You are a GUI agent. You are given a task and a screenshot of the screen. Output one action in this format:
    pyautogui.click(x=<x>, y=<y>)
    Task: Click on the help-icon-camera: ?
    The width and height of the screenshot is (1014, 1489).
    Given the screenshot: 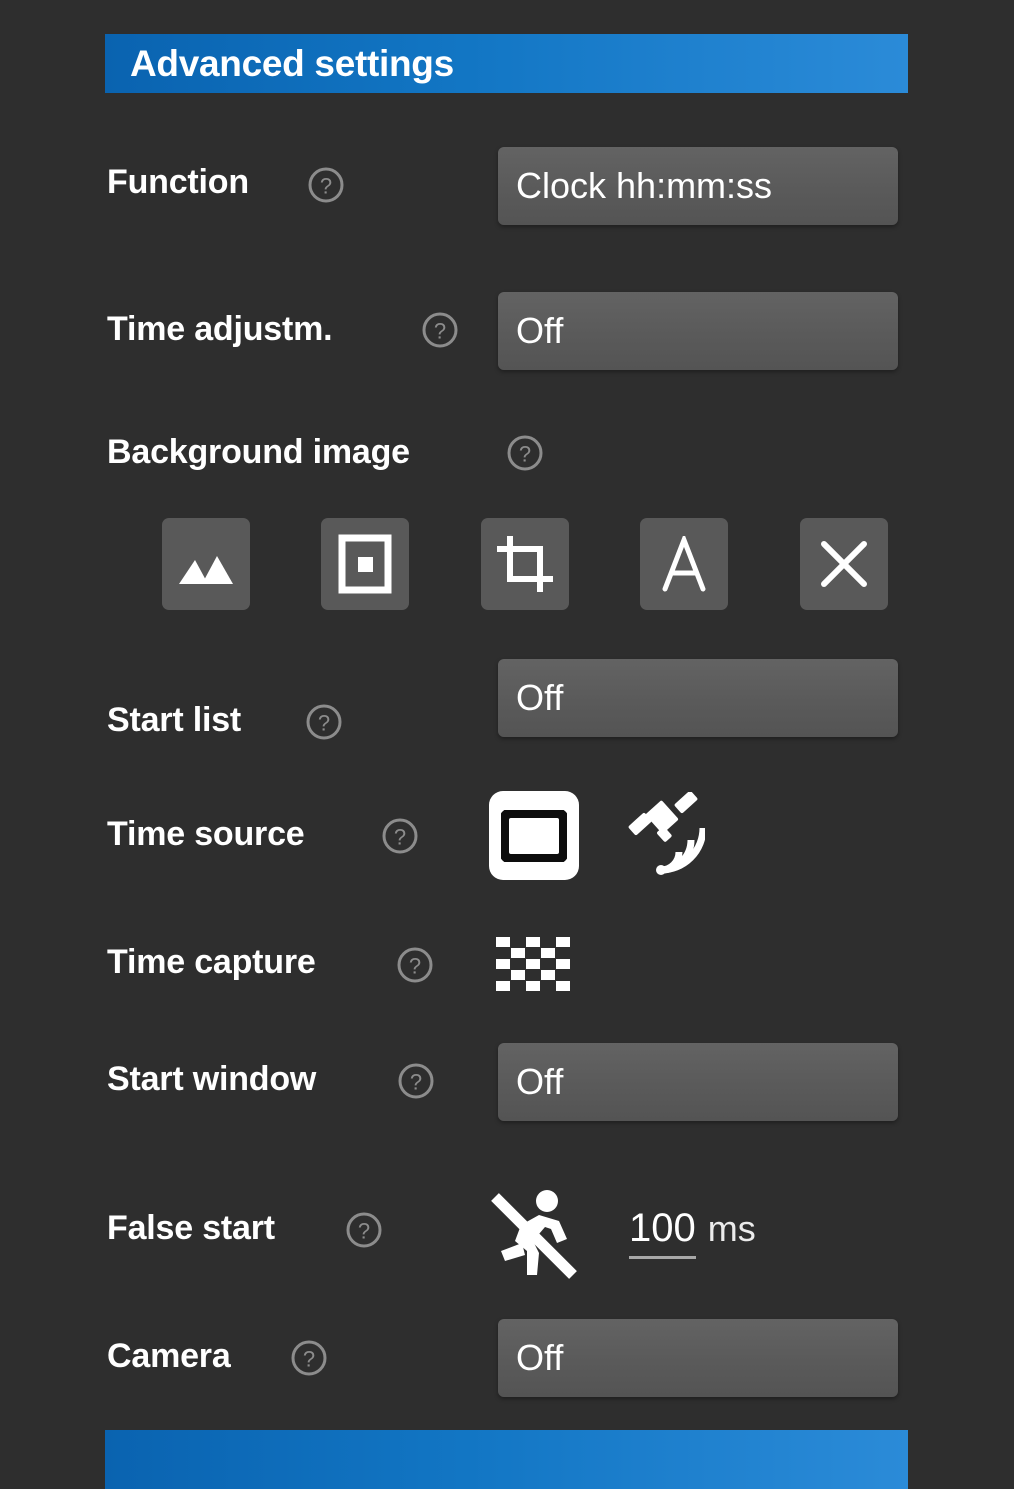 What is the action you would take?
    pyautogui.click(x=309, y=1358)
    